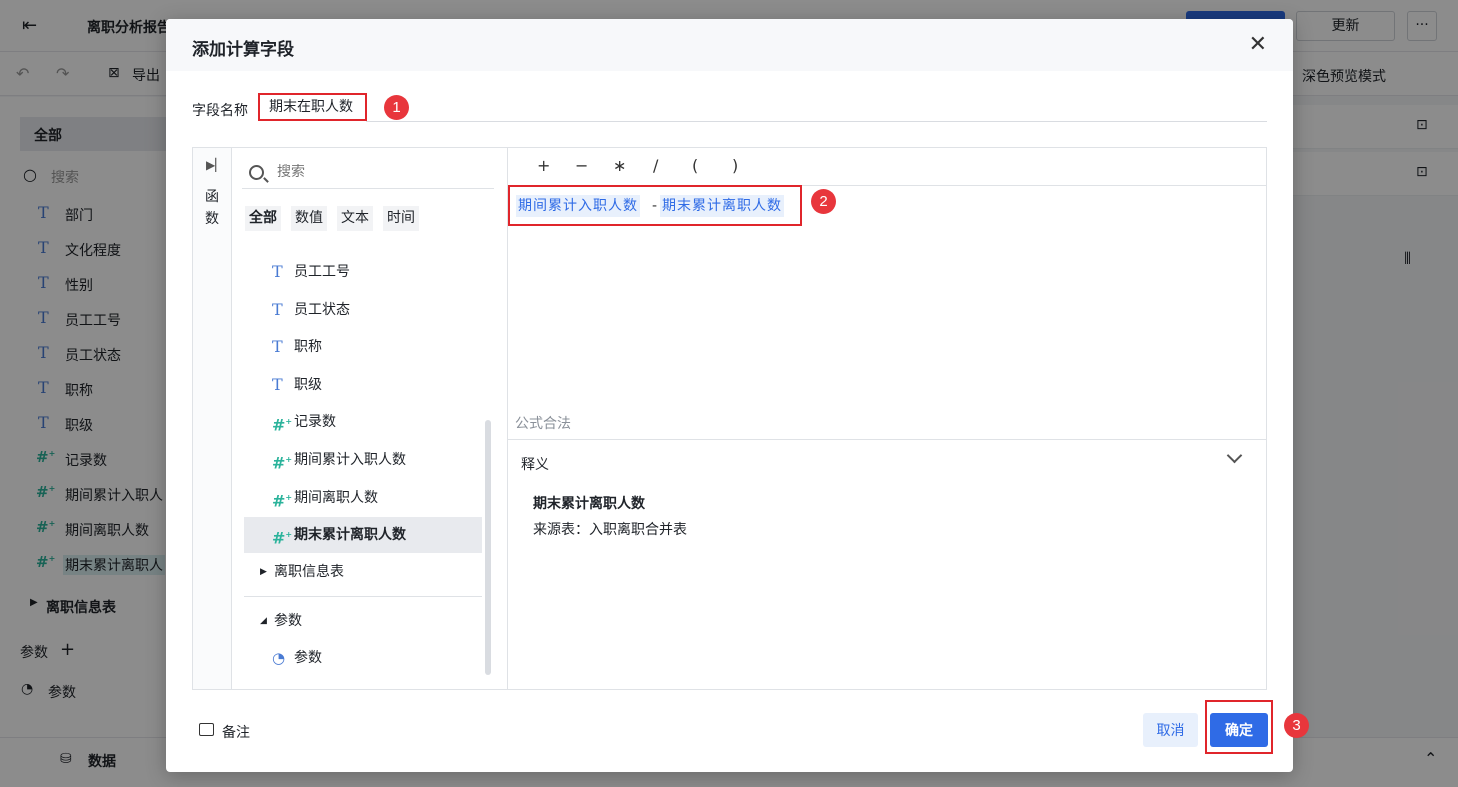 Image resolution: width=1458 pixels, height=787 pixels. What do you see at coordinates (695, 165) in the screenshot?
I see `left-paren-button: (` at bounding box center [695, 165].